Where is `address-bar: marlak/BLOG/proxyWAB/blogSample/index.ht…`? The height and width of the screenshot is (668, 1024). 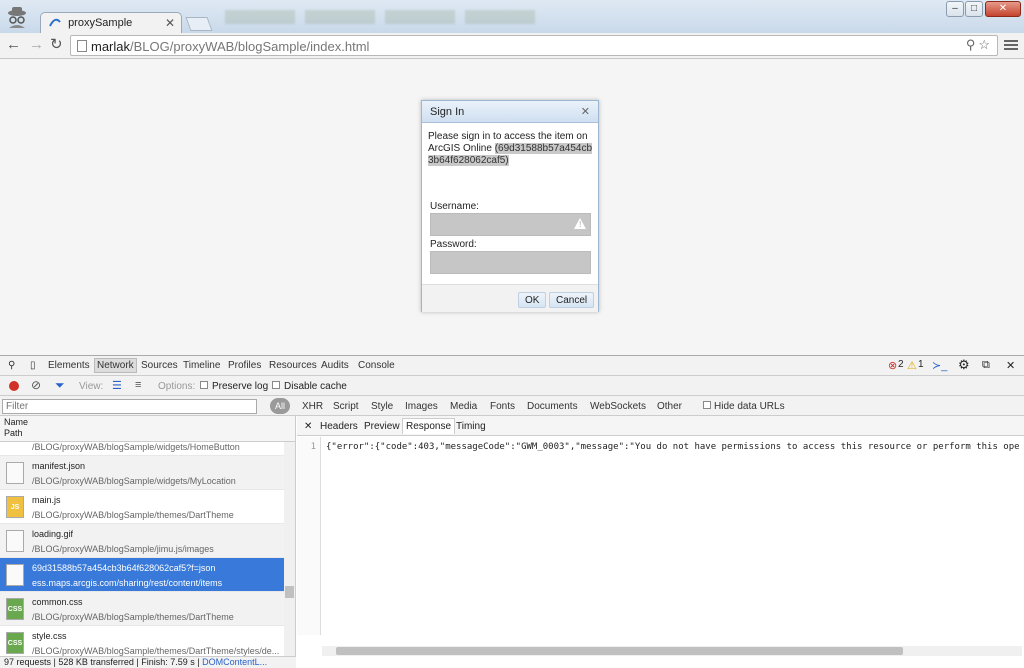 address-bar: marlak/BLOG/proxyWAB/blogSample/index.ht… is located at coordinates (534, 45).